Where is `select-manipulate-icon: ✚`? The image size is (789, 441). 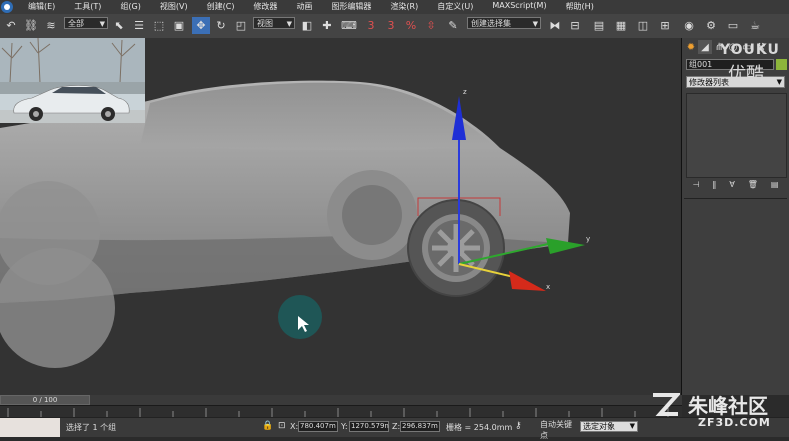
select-manipulate-icon: ✚ is located at coordinates (327, 25).